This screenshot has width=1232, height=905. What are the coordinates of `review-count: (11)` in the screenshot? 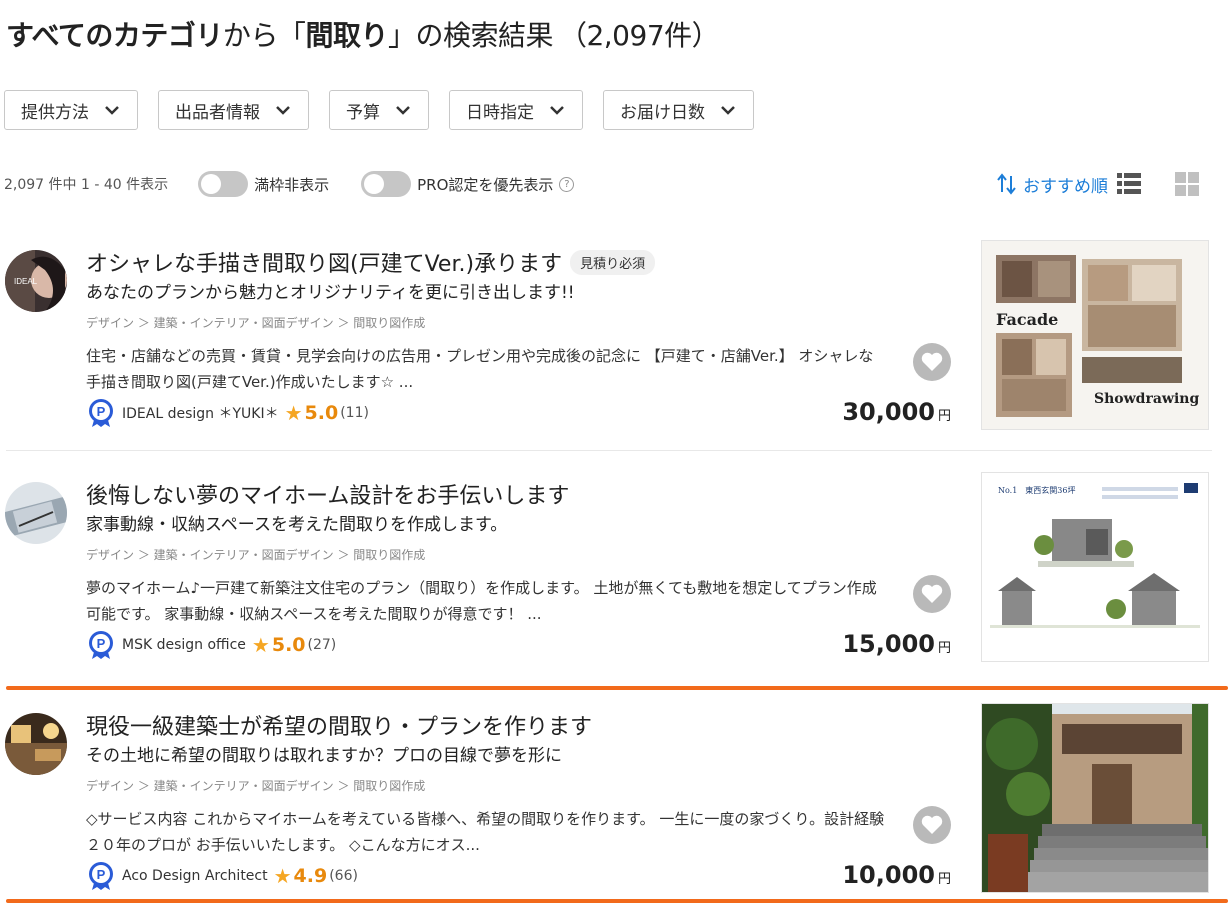 It's located at (354, 413).